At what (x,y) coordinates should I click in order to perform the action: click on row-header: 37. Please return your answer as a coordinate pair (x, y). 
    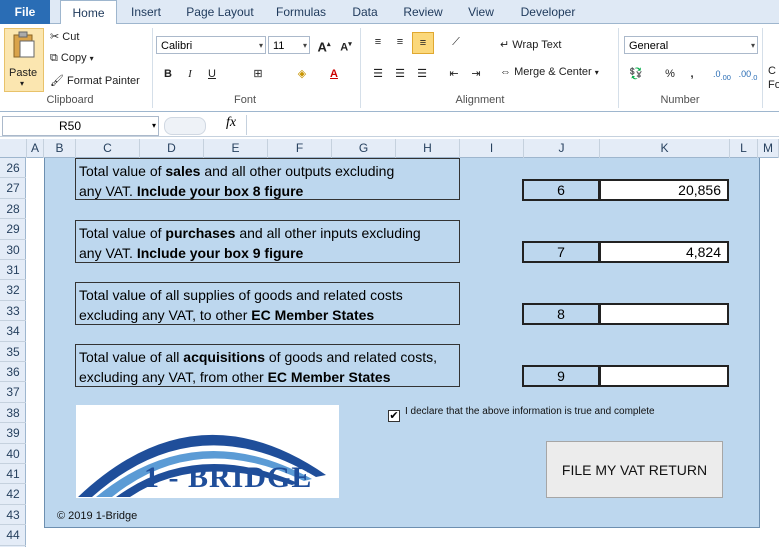
    Looking at the image, I should click on (13, 392).